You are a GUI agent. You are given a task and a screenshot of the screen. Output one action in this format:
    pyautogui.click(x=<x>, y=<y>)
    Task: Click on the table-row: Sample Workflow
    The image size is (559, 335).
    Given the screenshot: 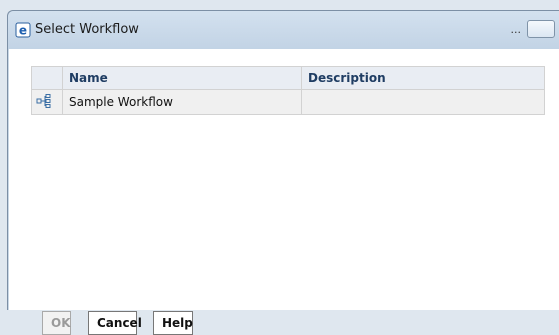 What is the action you would take?
    pyautogui.click(x=288, y=102)
    